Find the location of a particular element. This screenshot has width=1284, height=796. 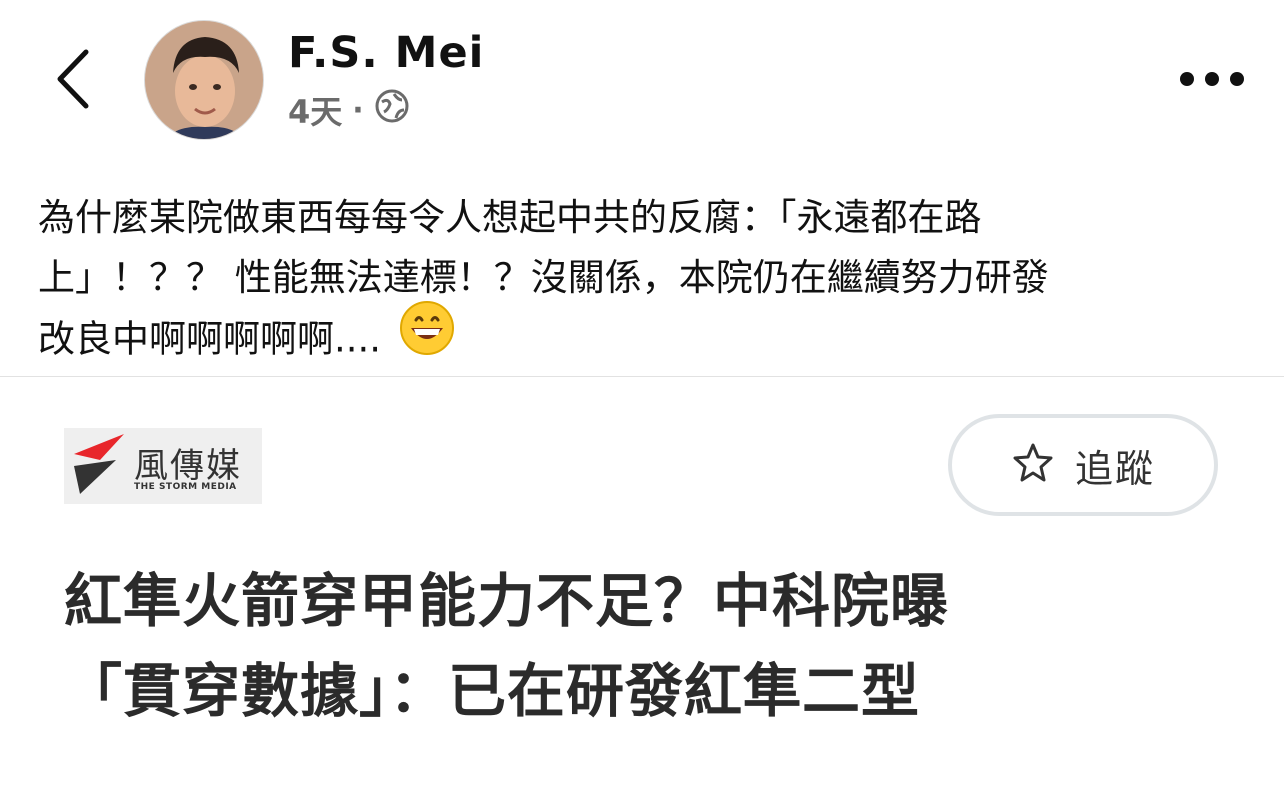

publisher-name: 風傳媒 is located at coordinates (188, 466).